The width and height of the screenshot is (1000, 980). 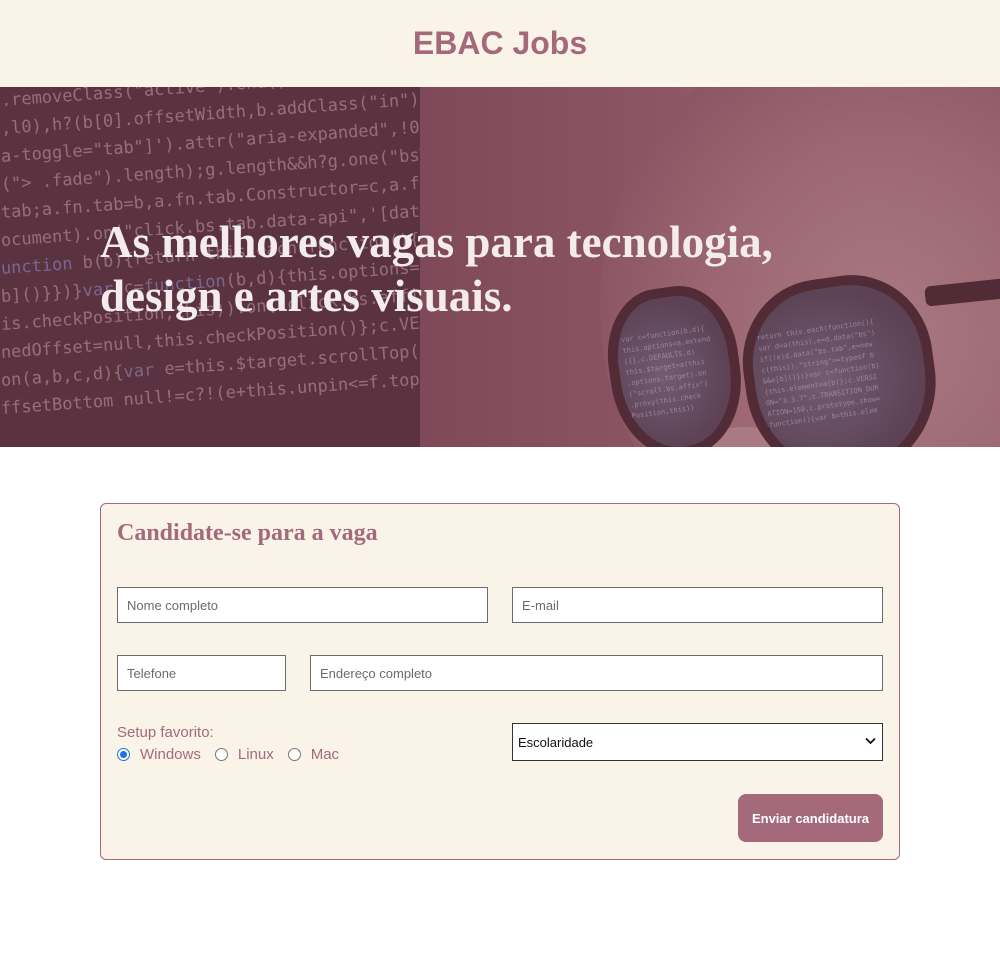 What do you see at coordinates (325, 754) in the screenshot?
I see `radio-label-mac: Mac` at bounding box center [325, 754].